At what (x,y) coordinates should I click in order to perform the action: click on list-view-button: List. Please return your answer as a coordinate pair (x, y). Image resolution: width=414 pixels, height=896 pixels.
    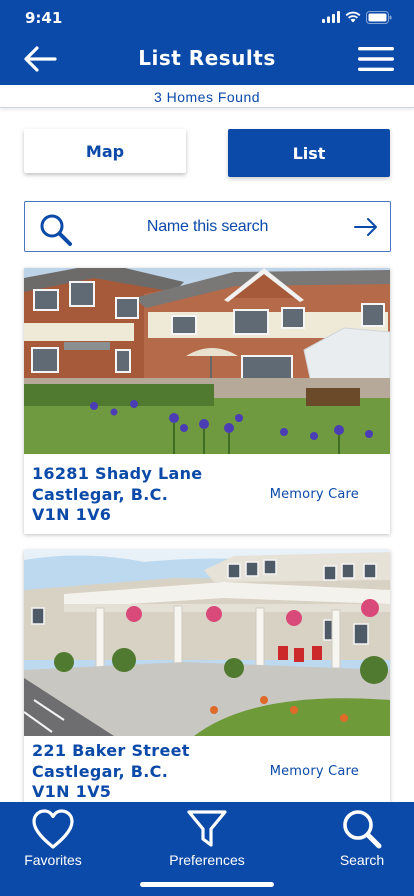
    Looking at the image, I should click on (309, 153).